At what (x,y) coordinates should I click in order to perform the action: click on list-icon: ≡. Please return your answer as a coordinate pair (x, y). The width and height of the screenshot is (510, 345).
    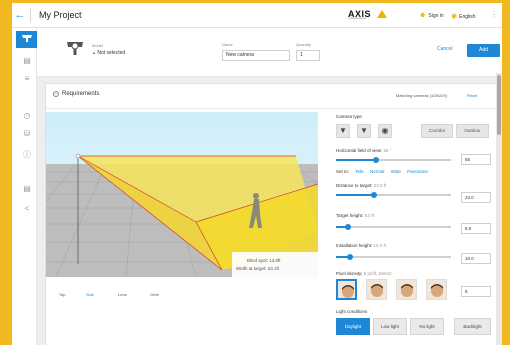
    Looking at the image, I should click on (27, 78).